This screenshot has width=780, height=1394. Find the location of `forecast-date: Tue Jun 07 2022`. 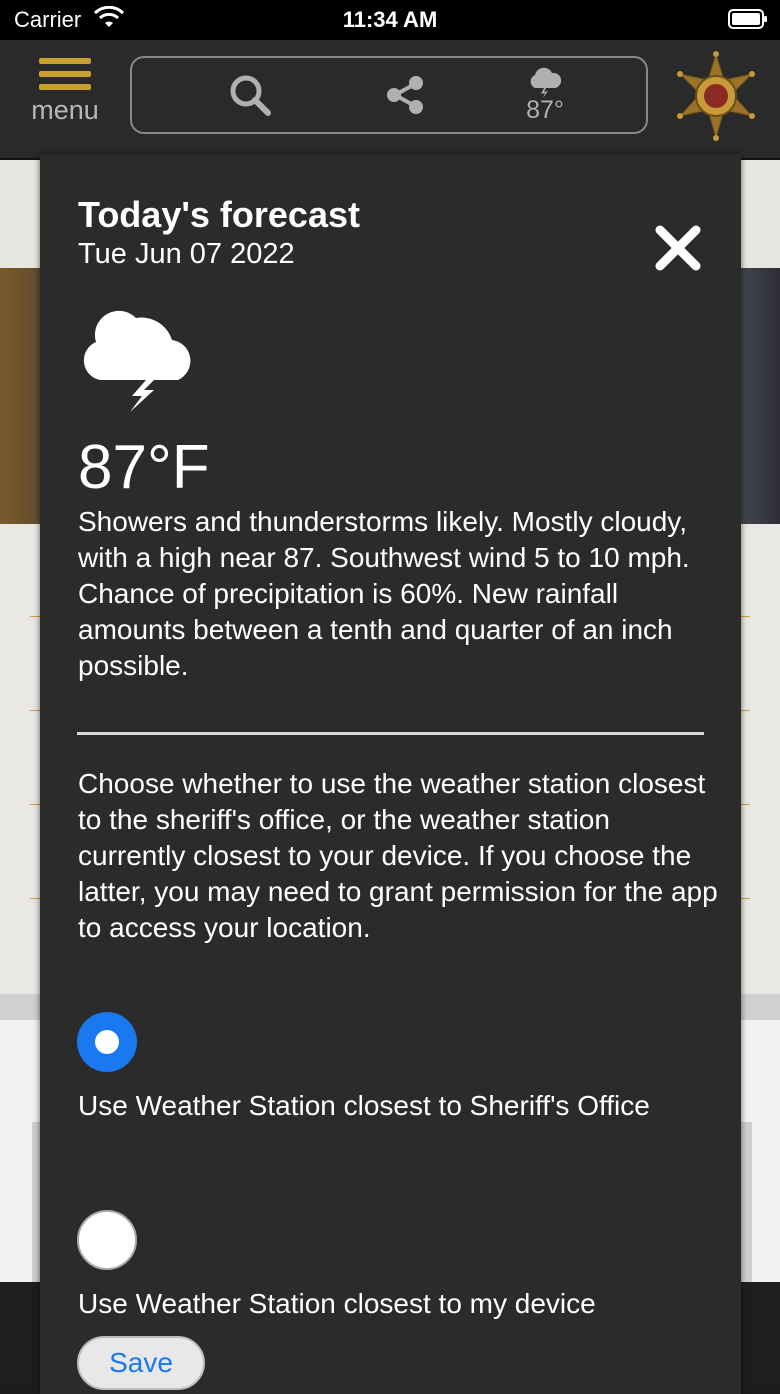

forecast-date: Tue Jun 07 2022 is located at coordinates (186, 254).